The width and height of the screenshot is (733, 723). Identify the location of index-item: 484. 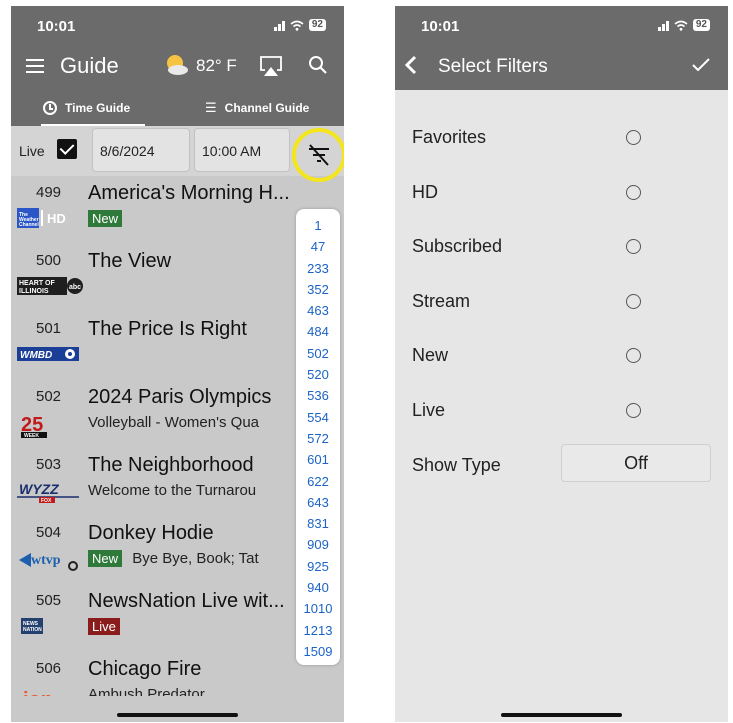
(318, 331).